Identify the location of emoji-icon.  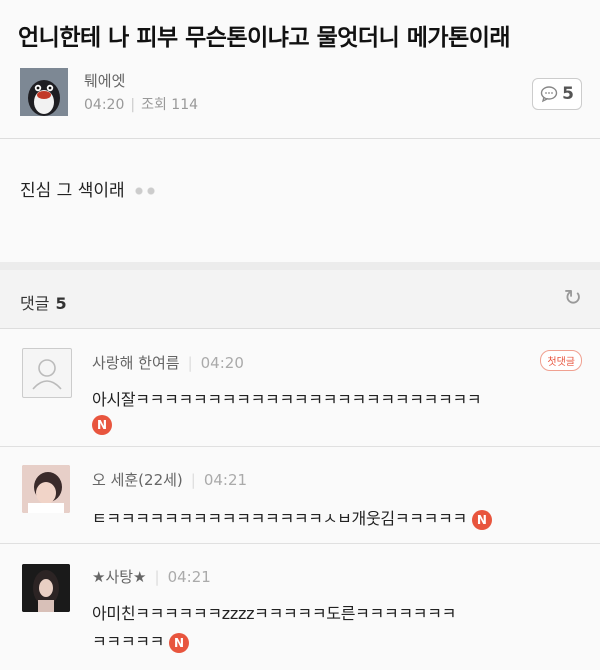
(145, 191).